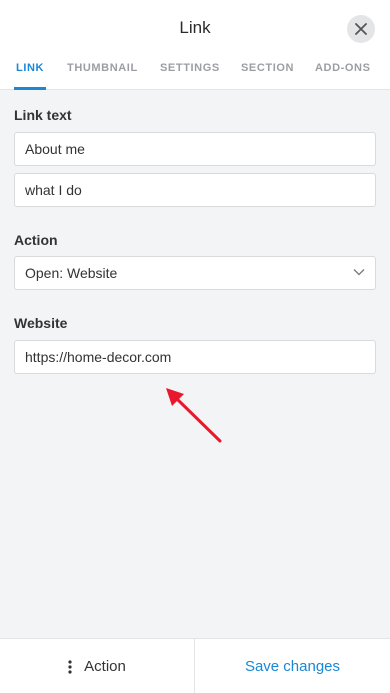  I want to click on action-menu-label: Action, so click(105, 666).